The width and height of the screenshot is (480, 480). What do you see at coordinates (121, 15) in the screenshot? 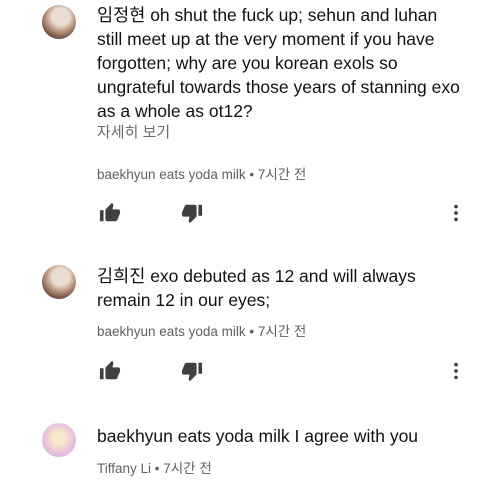
I see `comment-author: 임정현` at bounding box center [121, 15].